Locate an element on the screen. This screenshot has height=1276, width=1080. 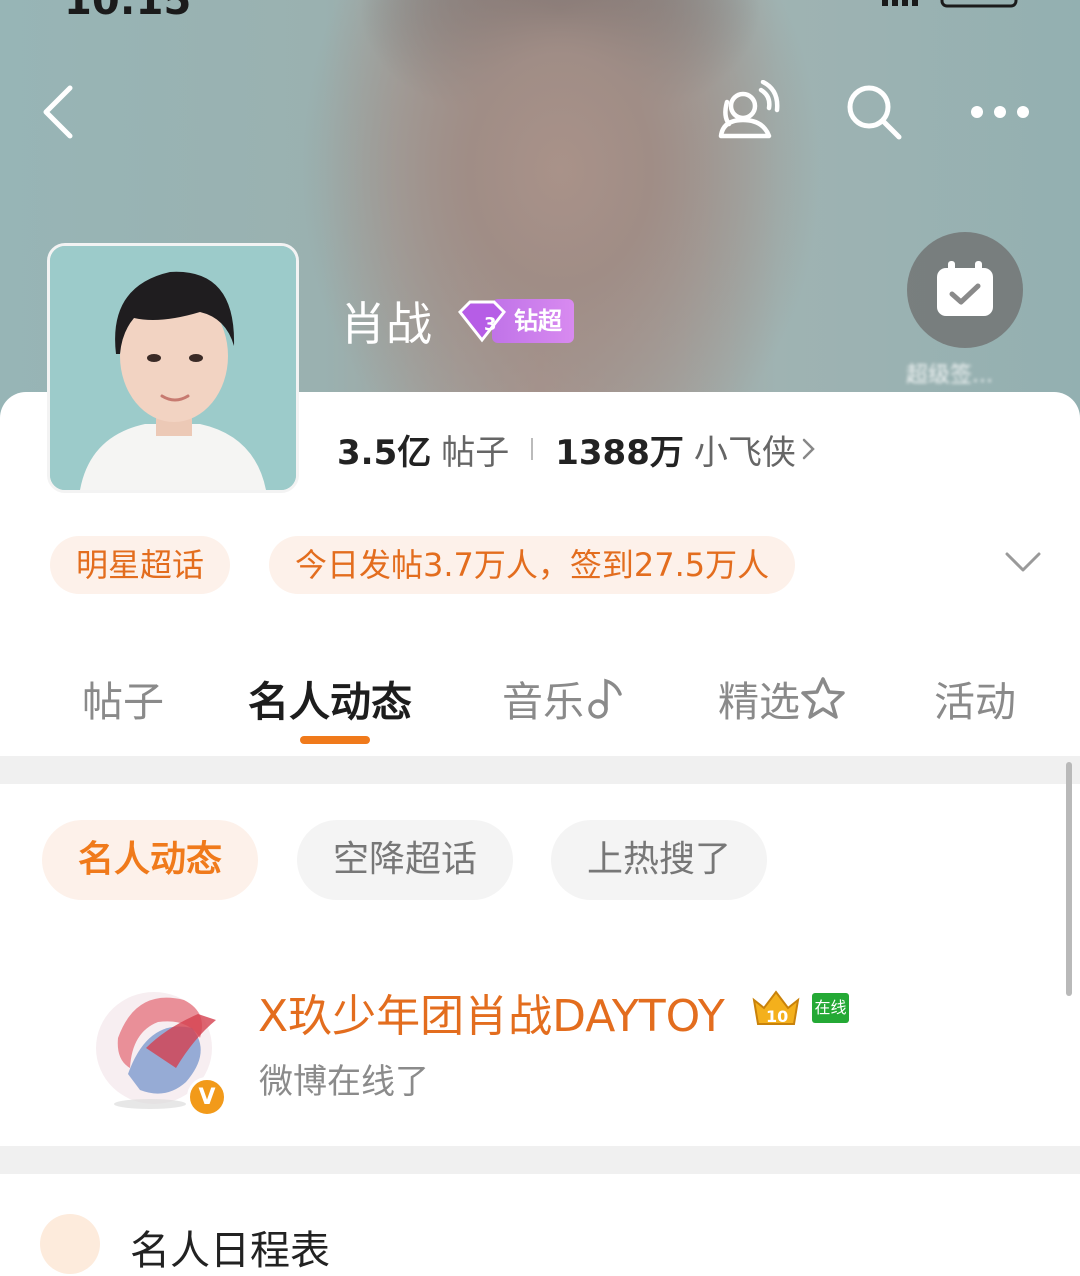
calendar-check-icon is located at coordinates (965, 288).